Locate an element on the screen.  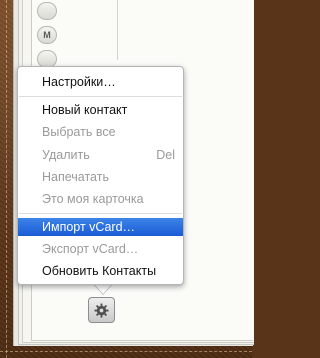
cover-stitching-left is located at coordinates (6, 179).